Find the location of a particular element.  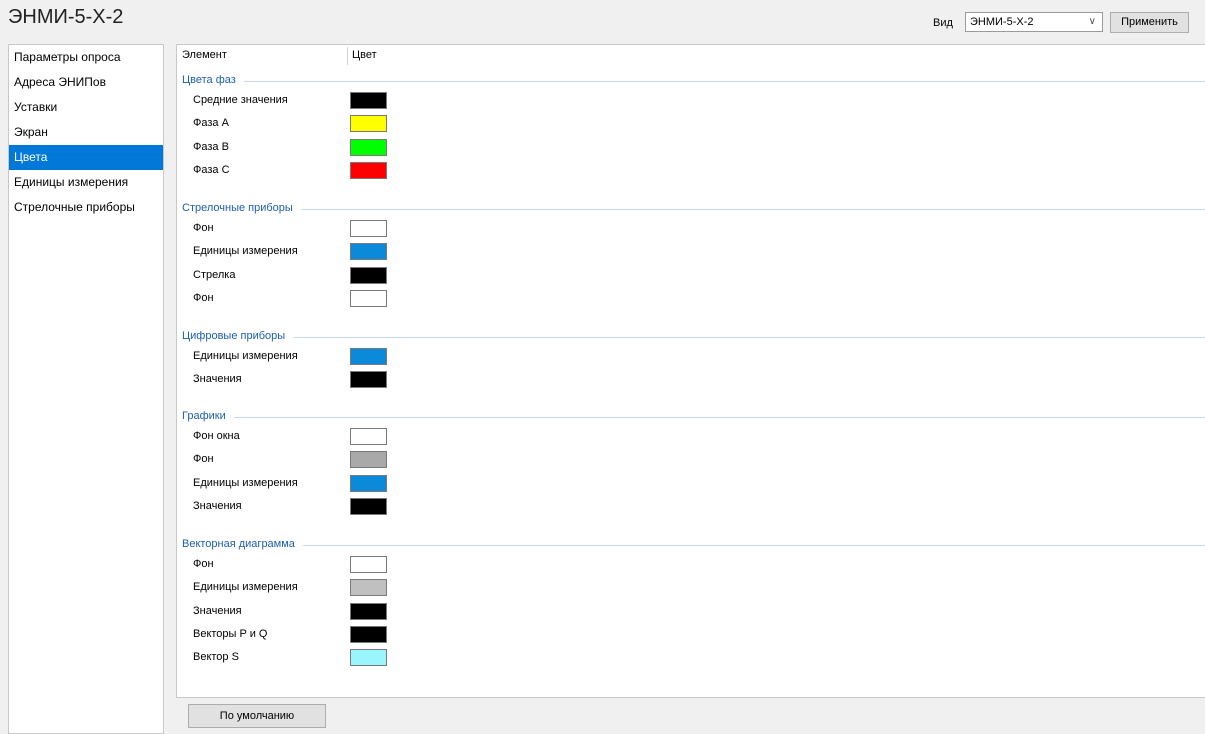

color-row: Фаза С is located at coordinates (377, 172).